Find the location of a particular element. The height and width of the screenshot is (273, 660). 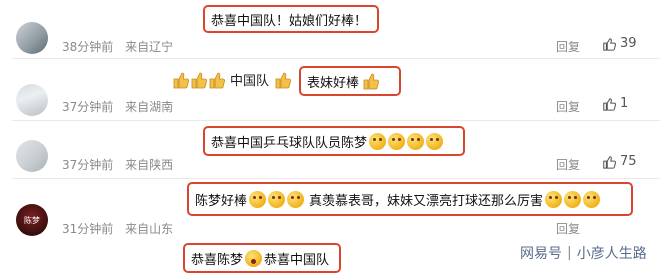

like-count: 1 is located at coordinates (624, 103).